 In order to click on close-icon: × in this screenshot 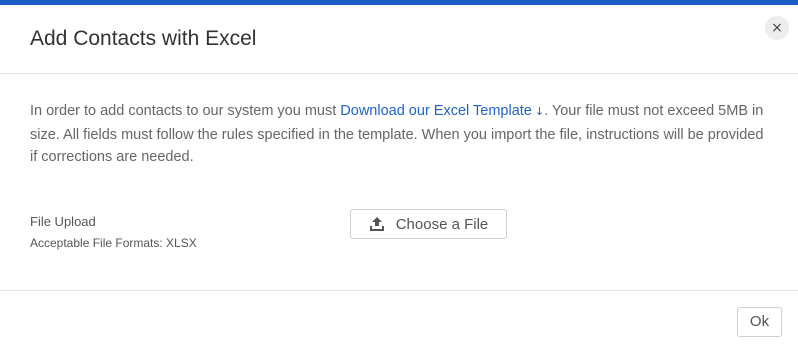, I will do `click(777, 28)`.